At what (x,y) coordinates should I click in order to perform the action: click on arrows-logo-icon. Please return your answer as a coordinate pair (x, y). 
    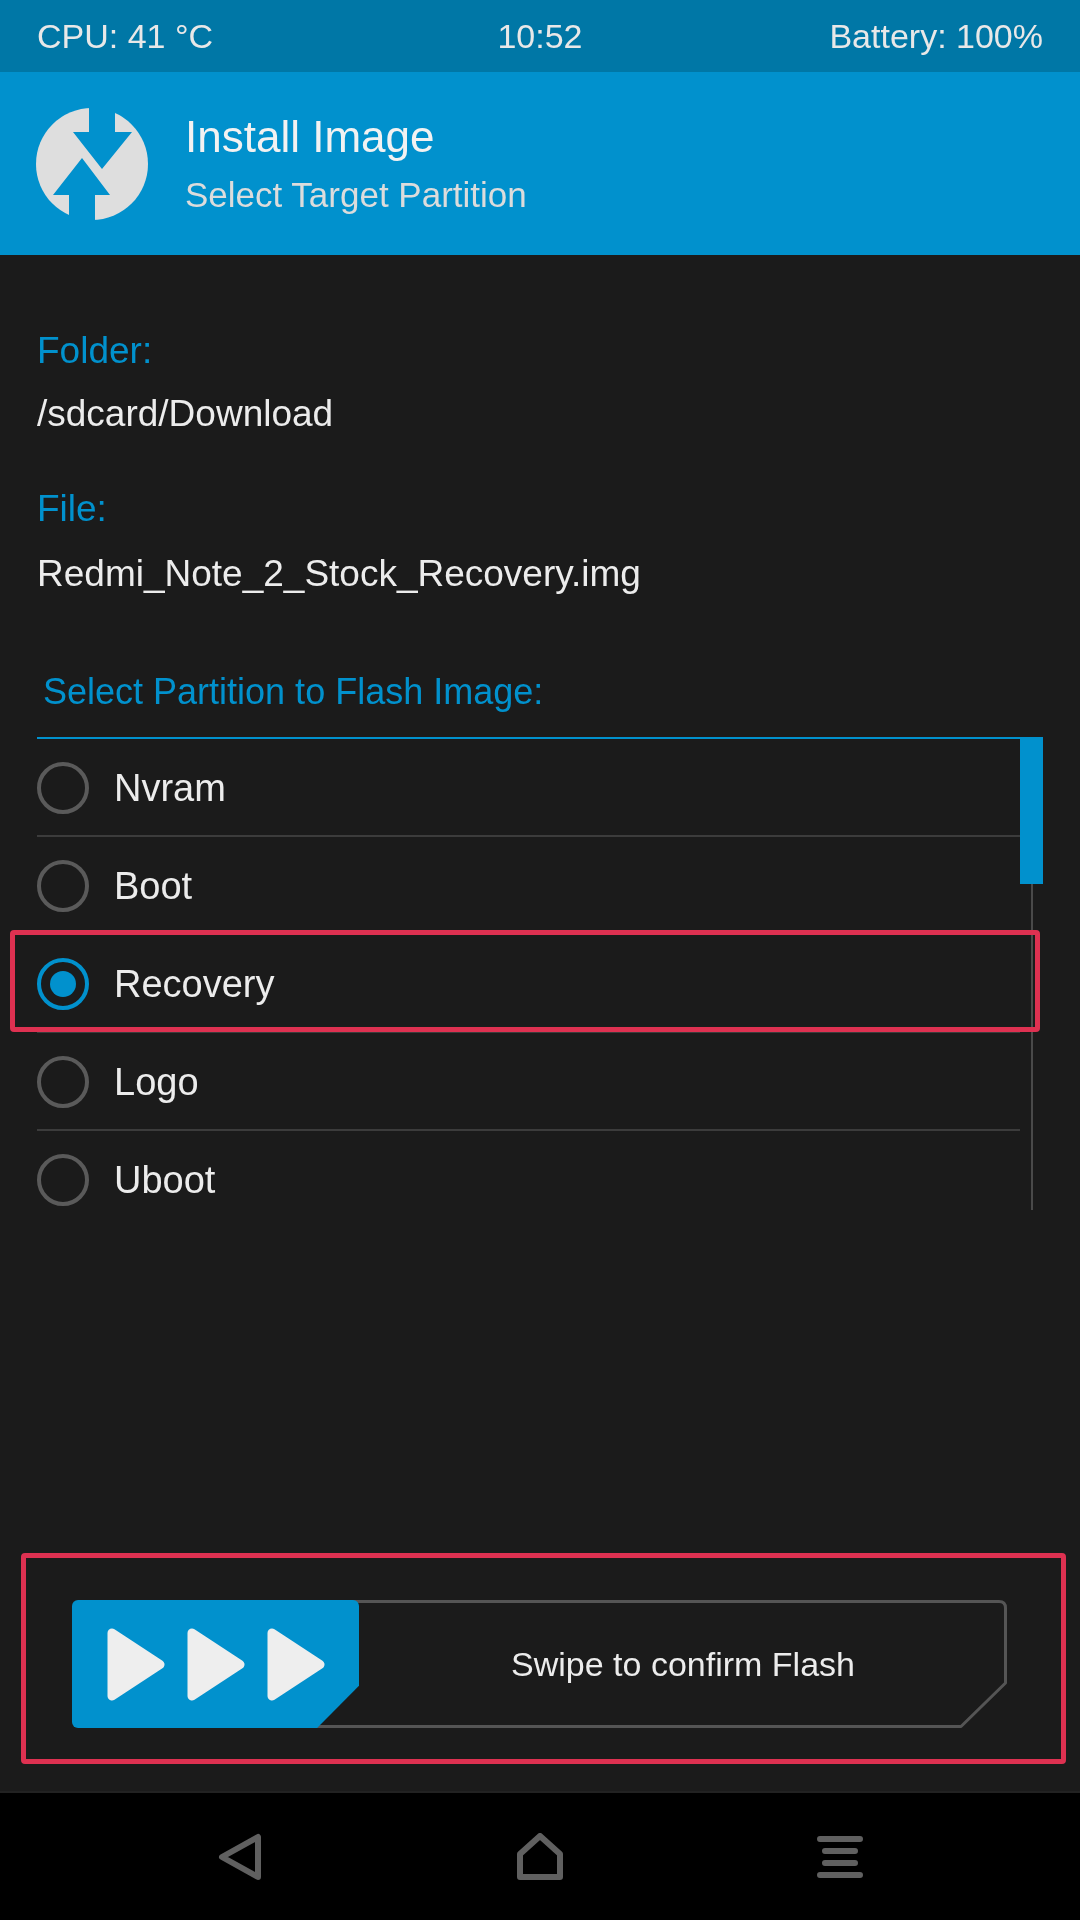
    Looking at the image, I should click on (92, 163).